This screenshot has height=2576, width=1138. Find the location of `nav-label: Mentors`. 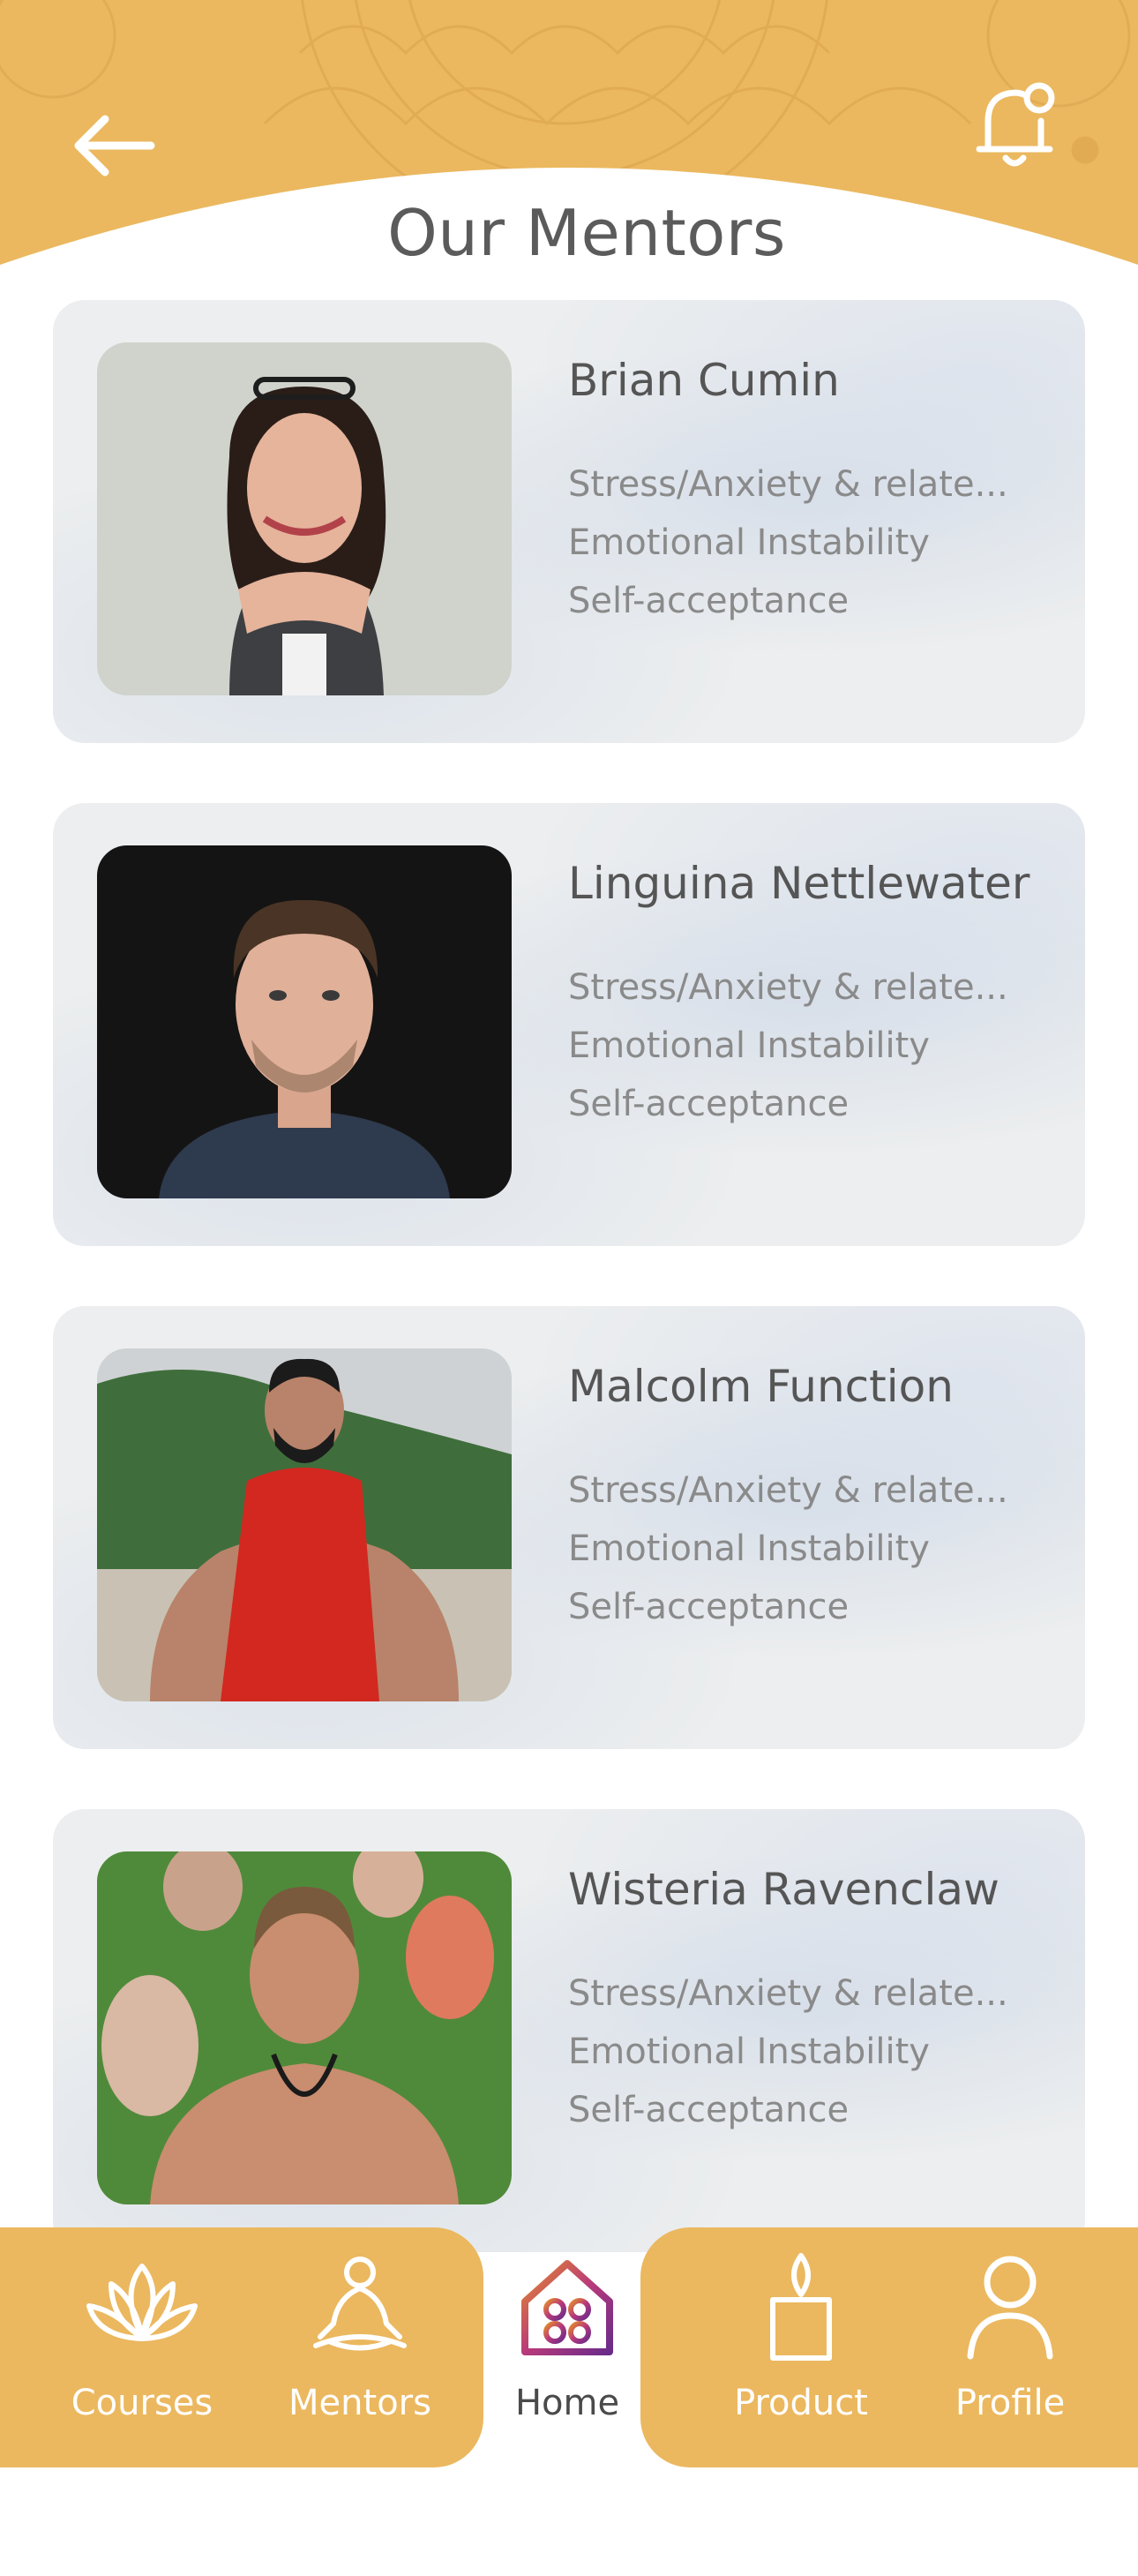

nav-label: Mentors is located at coordinates (359, 2403).